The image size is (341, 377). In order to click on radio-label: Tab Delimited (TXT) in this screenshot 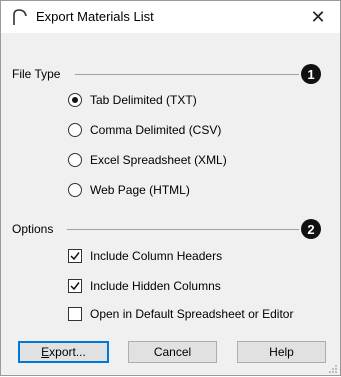, I will do `click(143, 100)`.